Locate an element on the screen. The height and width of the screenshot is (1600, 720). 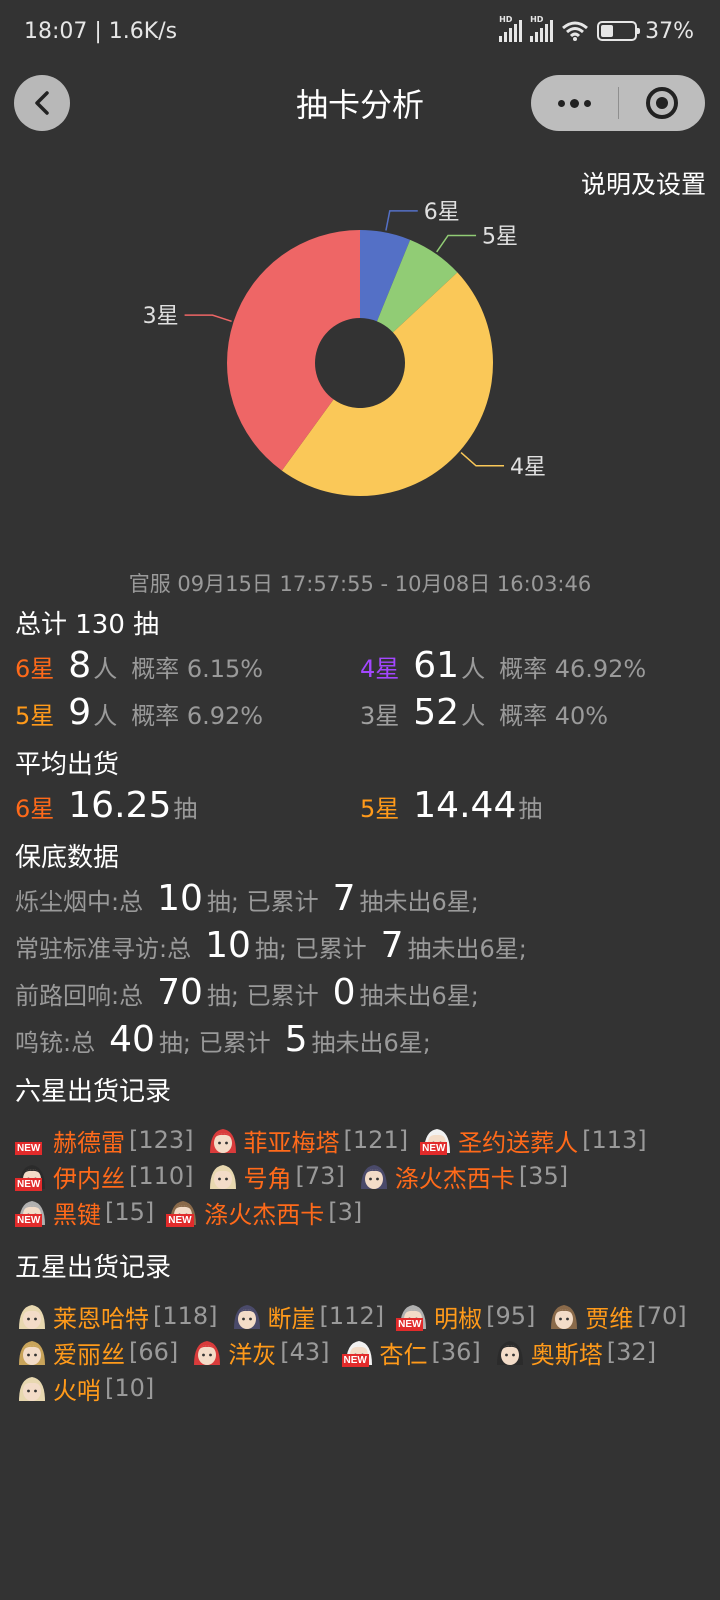
record-item: 爱丽丝 [66] is located at coordinates (96, 1352).